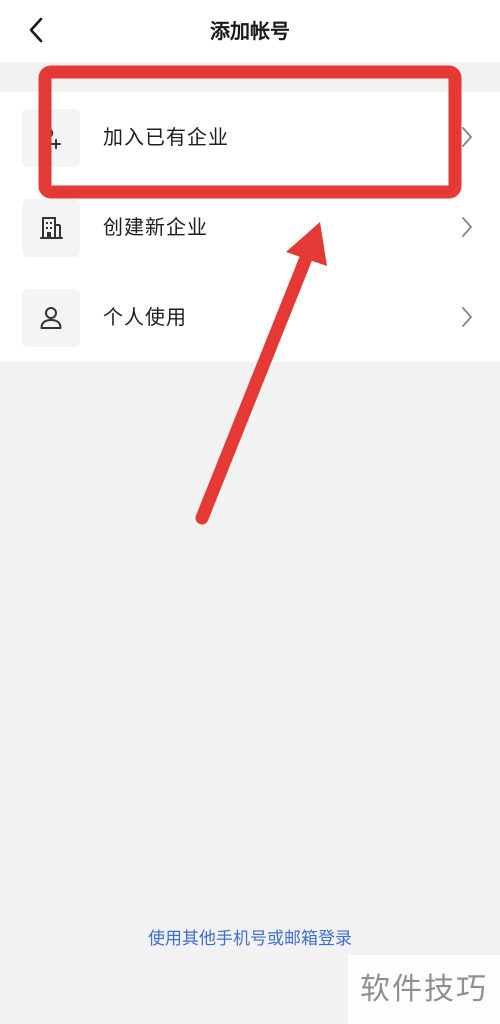 This screenshot has width=500, height=1024. I want to click on watermark-text: 软件技巧, so click(424, 989).